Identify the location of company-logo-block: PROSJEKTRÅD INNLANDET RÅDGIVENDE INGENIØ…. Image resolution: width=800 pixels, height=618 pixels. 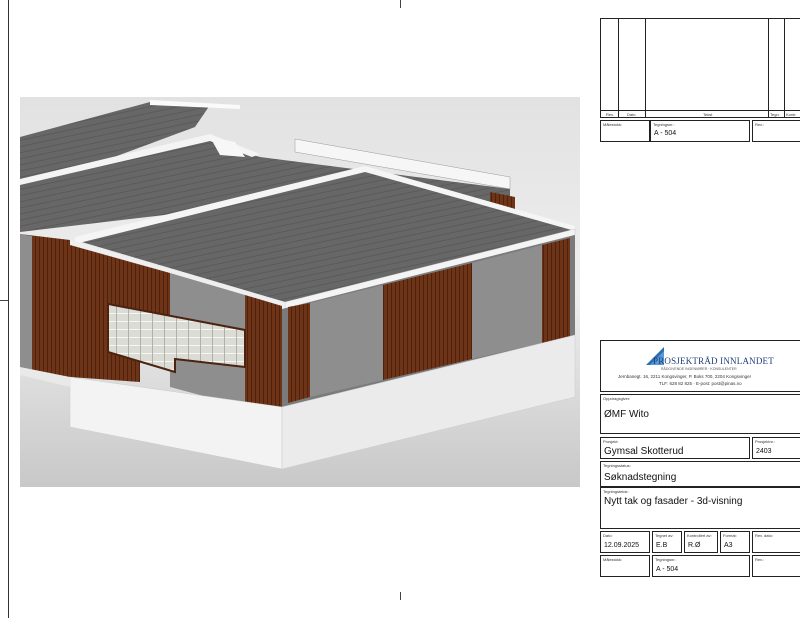
(700, 366).